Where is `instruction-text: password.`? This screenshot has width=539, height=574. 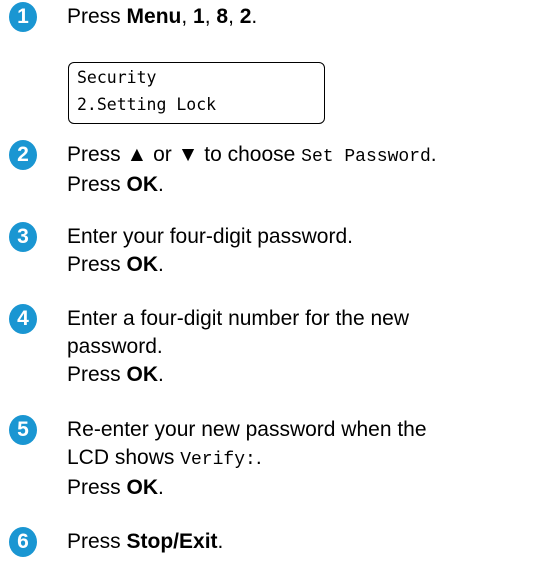
instruction-text: password. is located at coordinates (115, 346).